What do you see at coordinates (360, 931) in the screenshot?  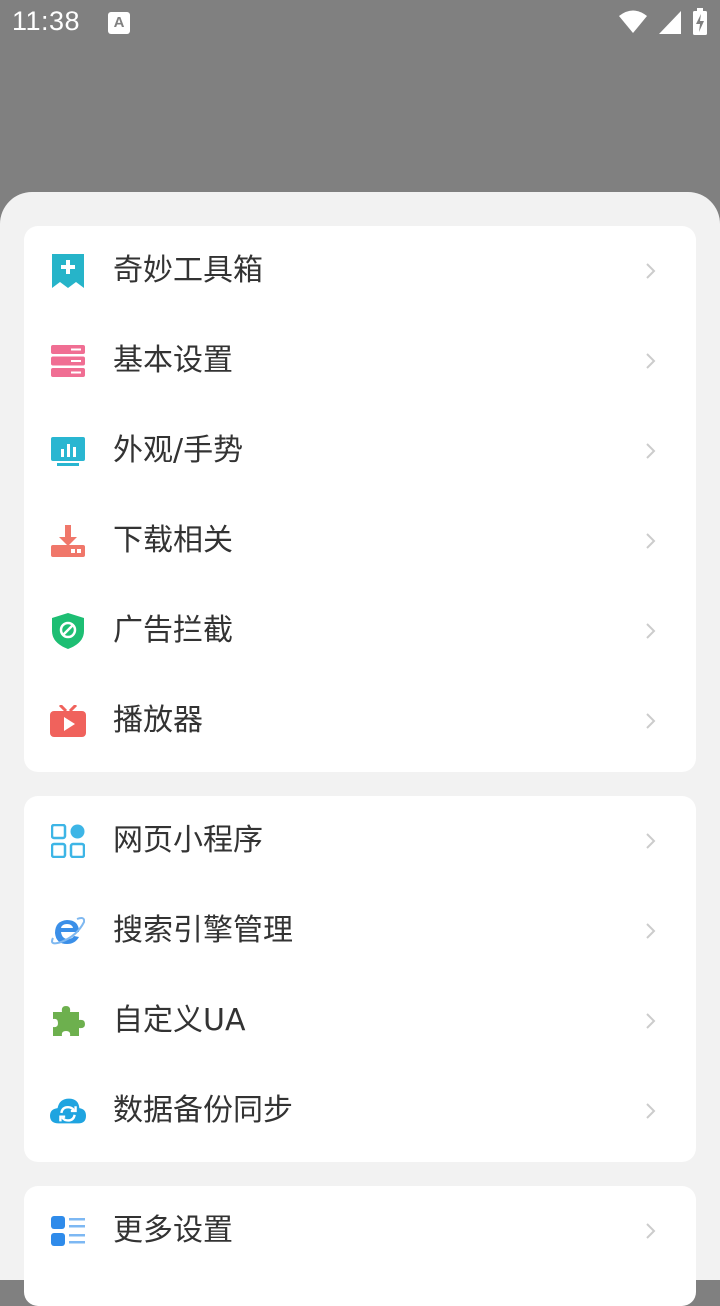 I see `menu-item-search-engines: 搜索引擎管理` at bounding box center [360, 931].